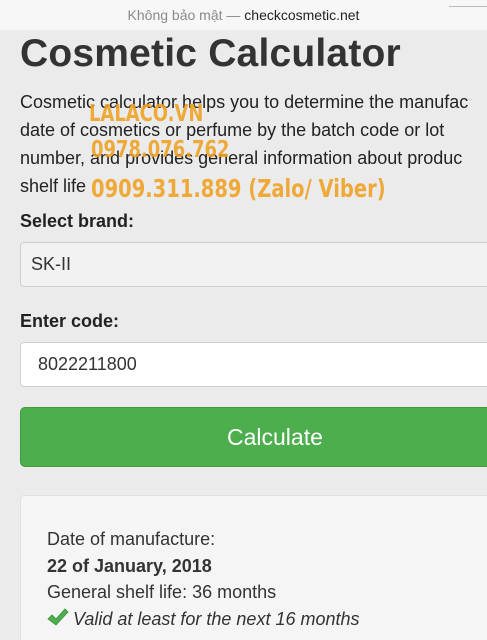  Describe the element at coordinates (160, 150) in the screenshot. I see `watermark-phone: 0978.076.762` at that location.